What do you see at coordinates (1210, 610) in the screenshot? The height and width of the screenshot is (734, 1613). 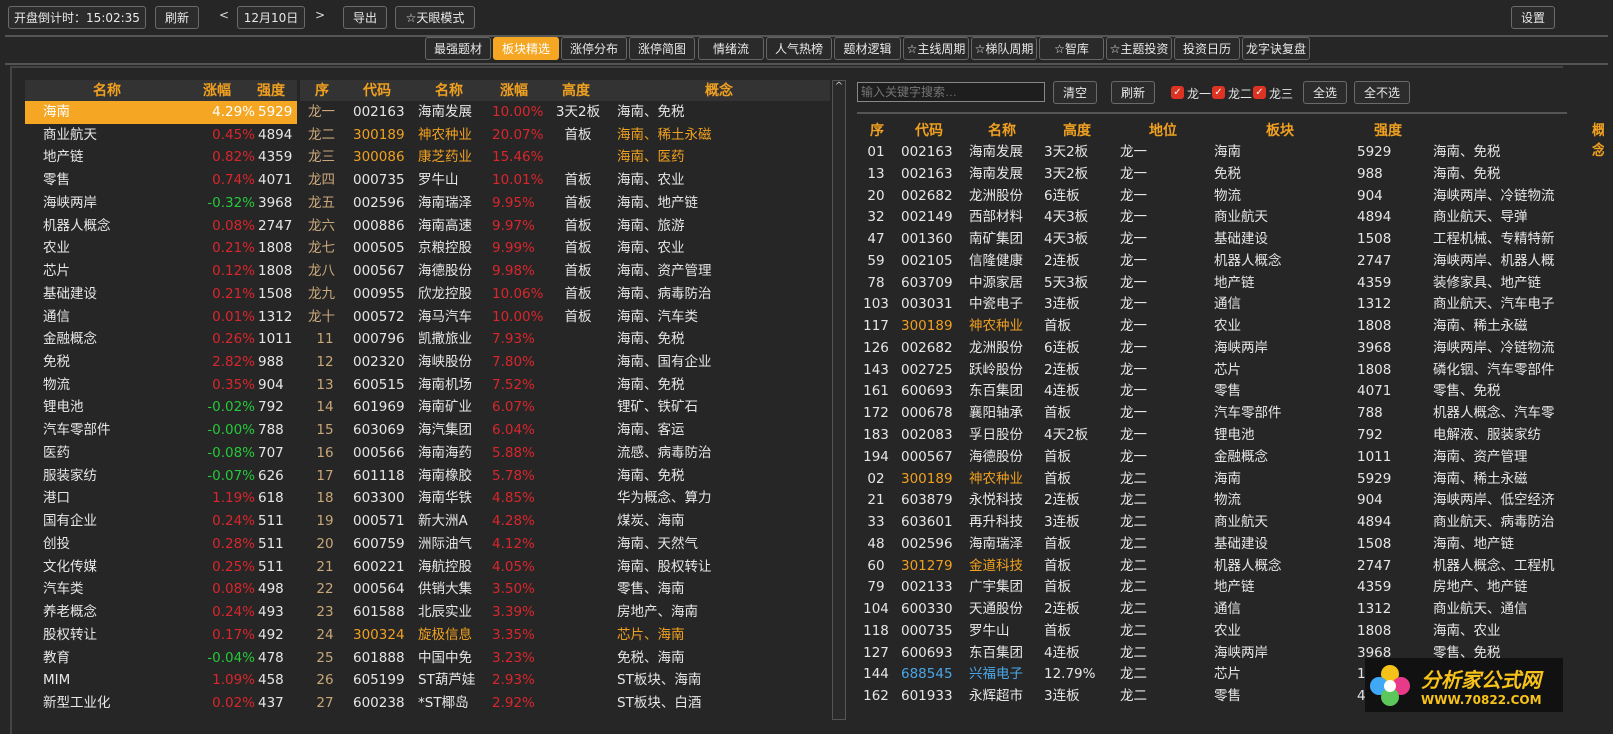 I see `leader-row: 104 600330 天通股份 2连板 龙二 通信 1312 商业航天、通信` at bounding box center [1210, 610].